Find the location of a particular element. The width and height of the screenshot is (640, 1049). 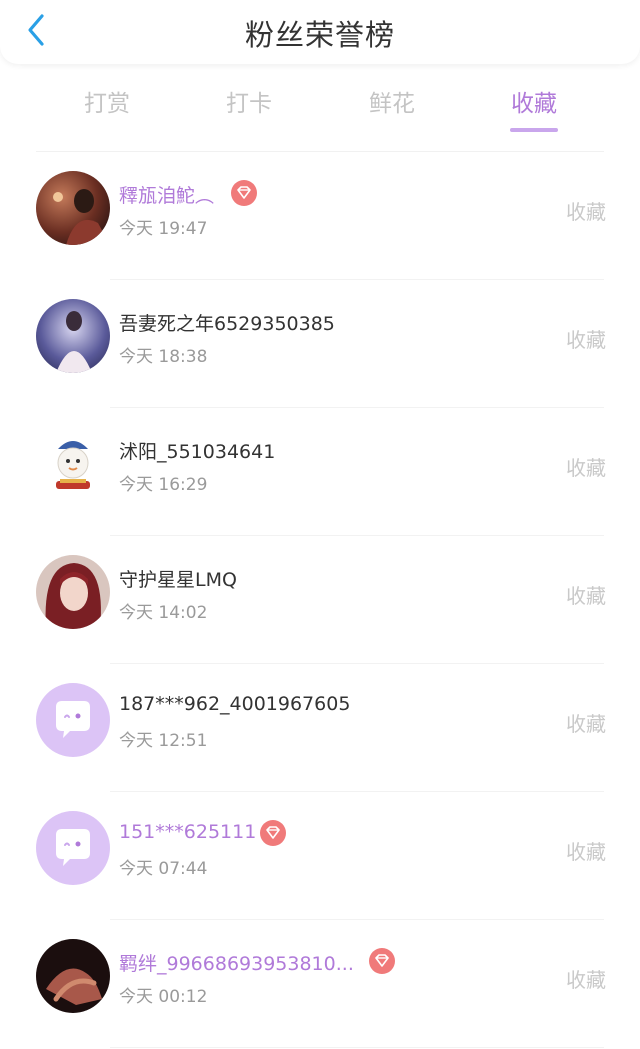

timestamp: 今天 14:02 is located at coordinates (163, 613).